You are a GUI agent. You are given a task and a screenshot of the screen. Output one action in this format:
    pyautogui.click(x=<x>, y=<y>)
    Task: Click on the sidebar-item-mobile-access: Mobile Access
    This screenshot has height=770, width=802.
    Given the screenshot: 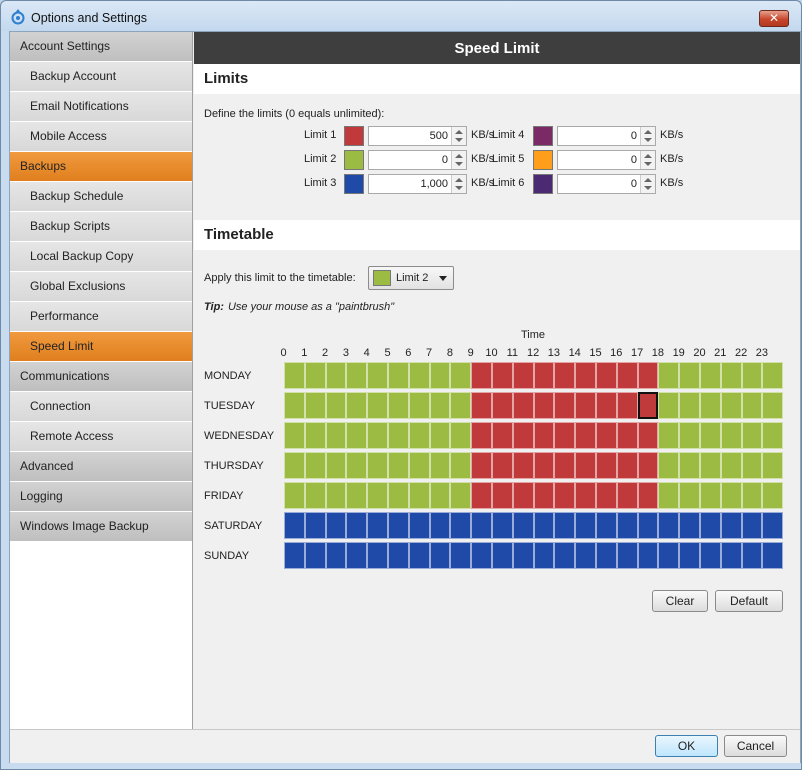 What is the action you would take?
    pyautogui.click(x=101, y=137)
    